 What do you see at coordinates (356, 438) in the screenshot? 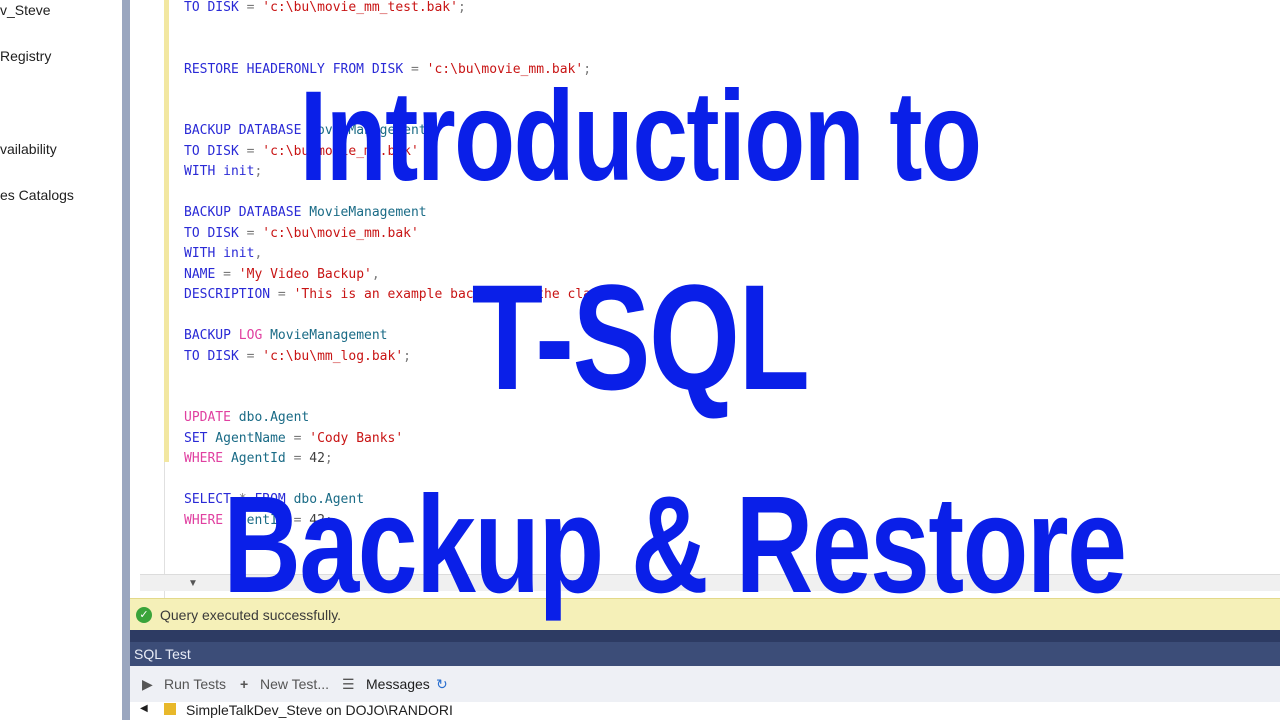
I see `code-token: 'Cody Banks'` at bounding box center [356, 438].